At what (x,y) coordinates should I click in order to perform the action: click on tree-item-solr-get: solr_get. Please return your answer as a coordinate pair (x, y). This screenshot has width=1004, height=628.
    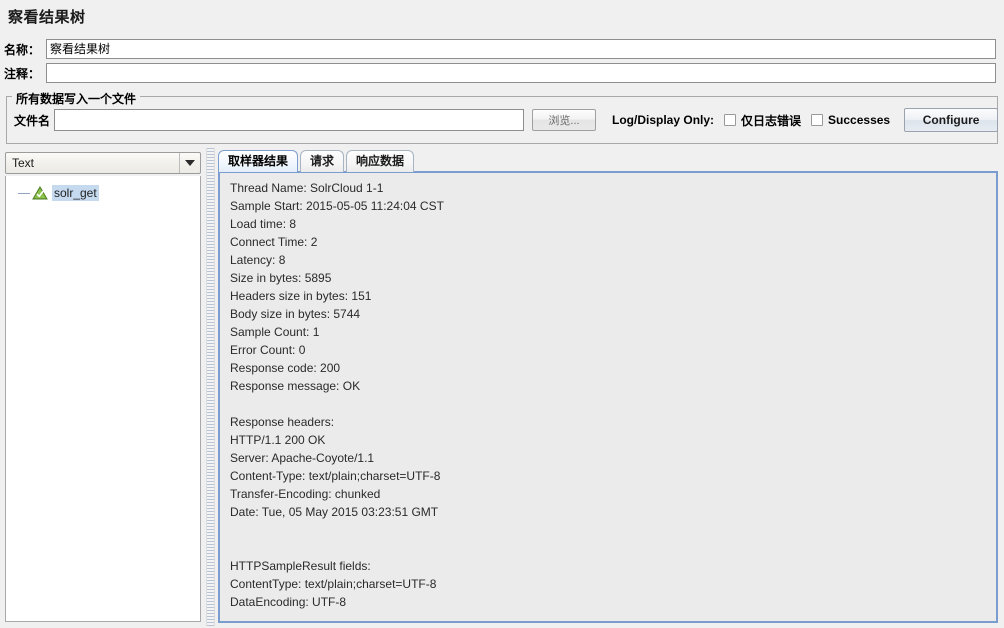
    Looking at the image, I should click on (58, 193).